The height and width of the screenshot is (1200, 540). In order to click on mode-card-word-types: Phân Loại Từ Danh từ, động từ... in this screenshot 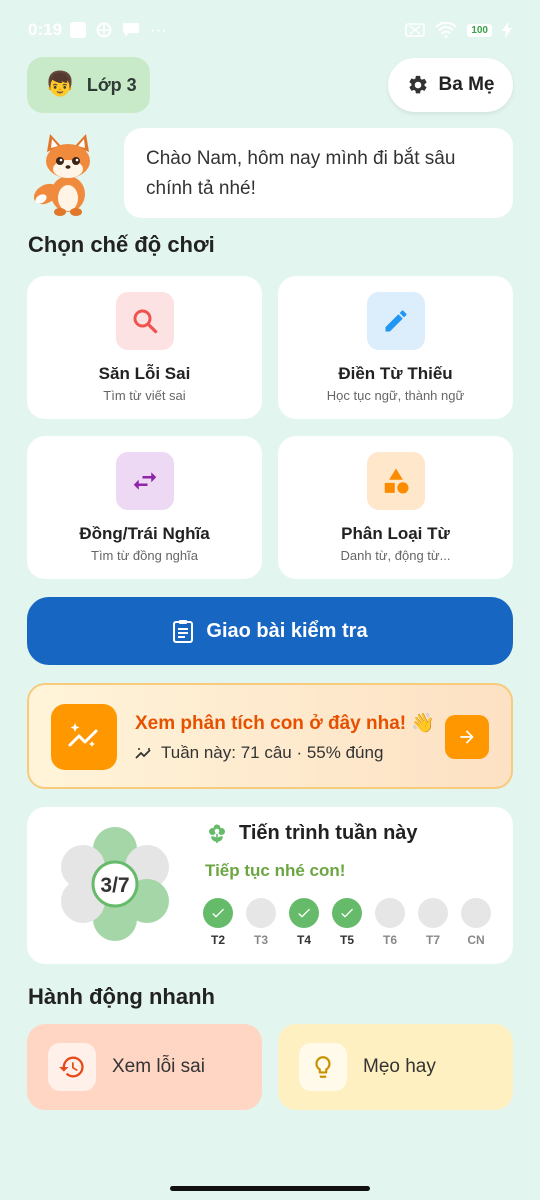, I will do `click(395, 507)`.